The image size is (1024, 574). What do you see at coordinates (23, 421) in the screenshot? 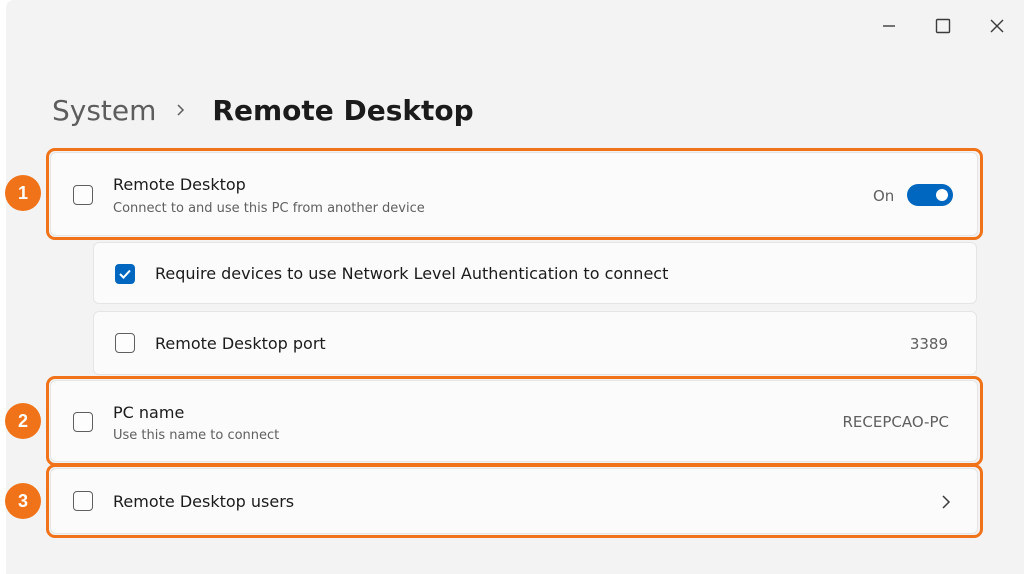
I see `annotation-badge-2: 2` at bounding box center [23, 421].